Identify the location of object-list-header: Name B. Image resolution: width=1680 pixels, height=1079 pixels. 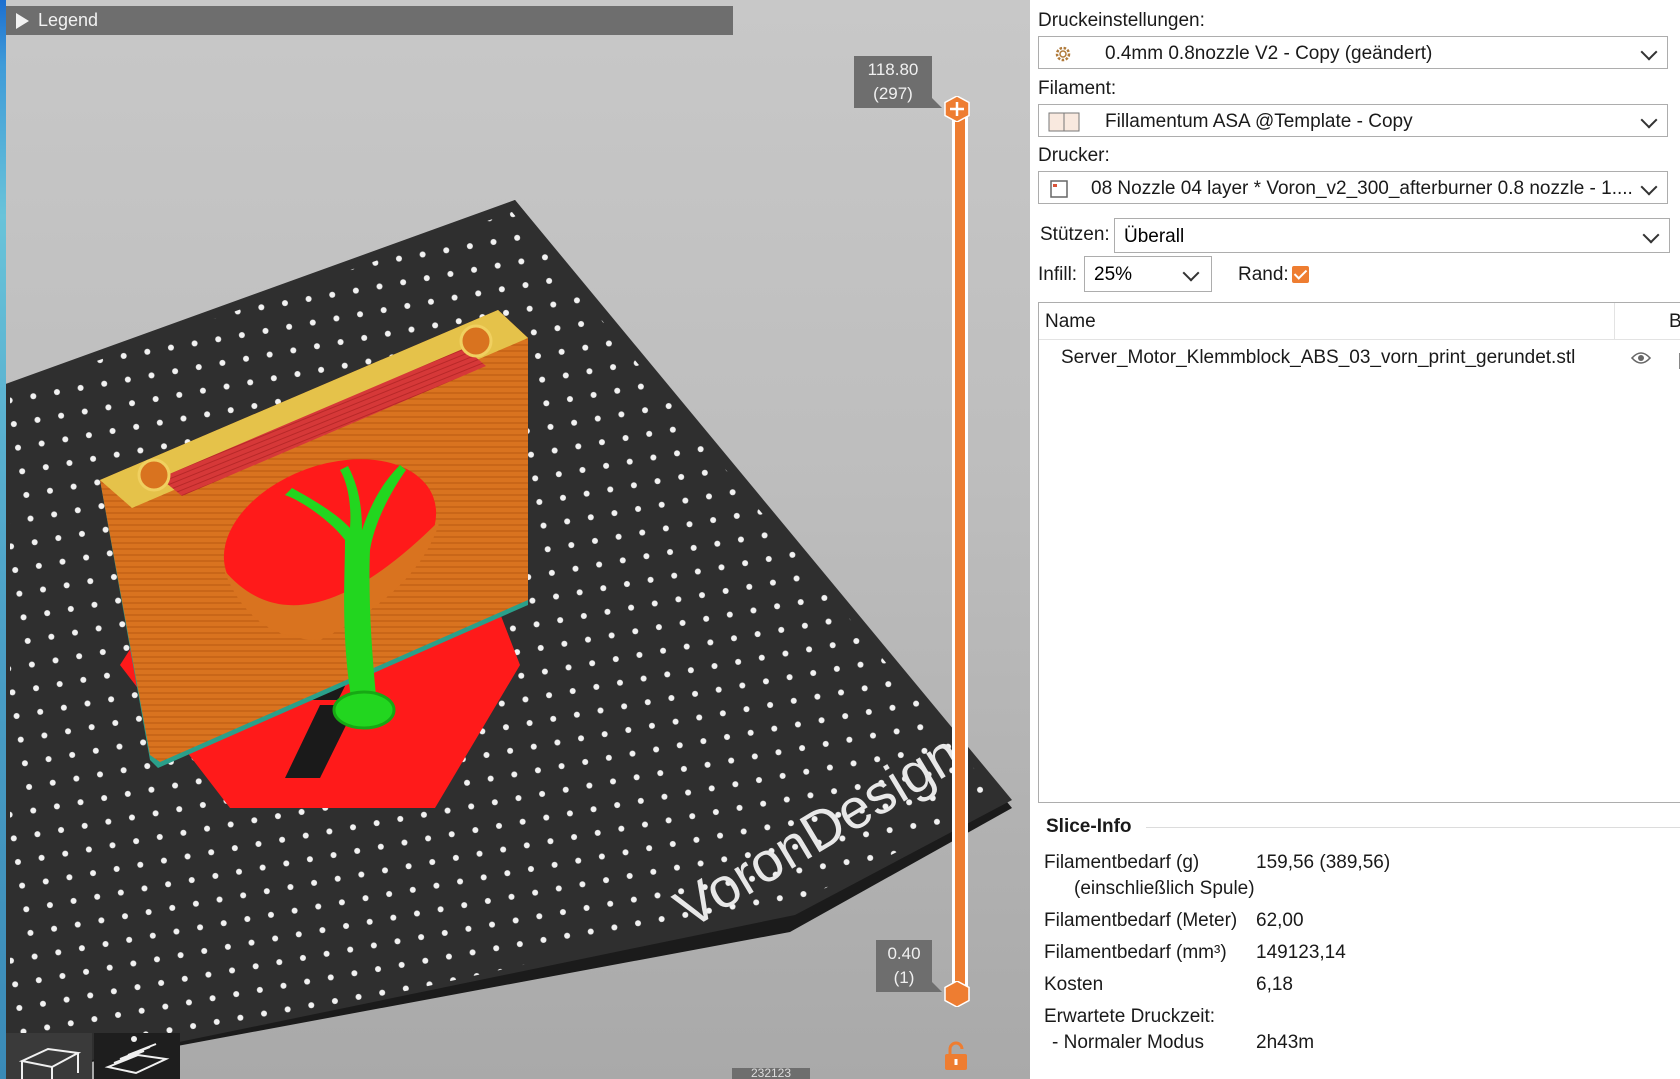
(1359, 321).